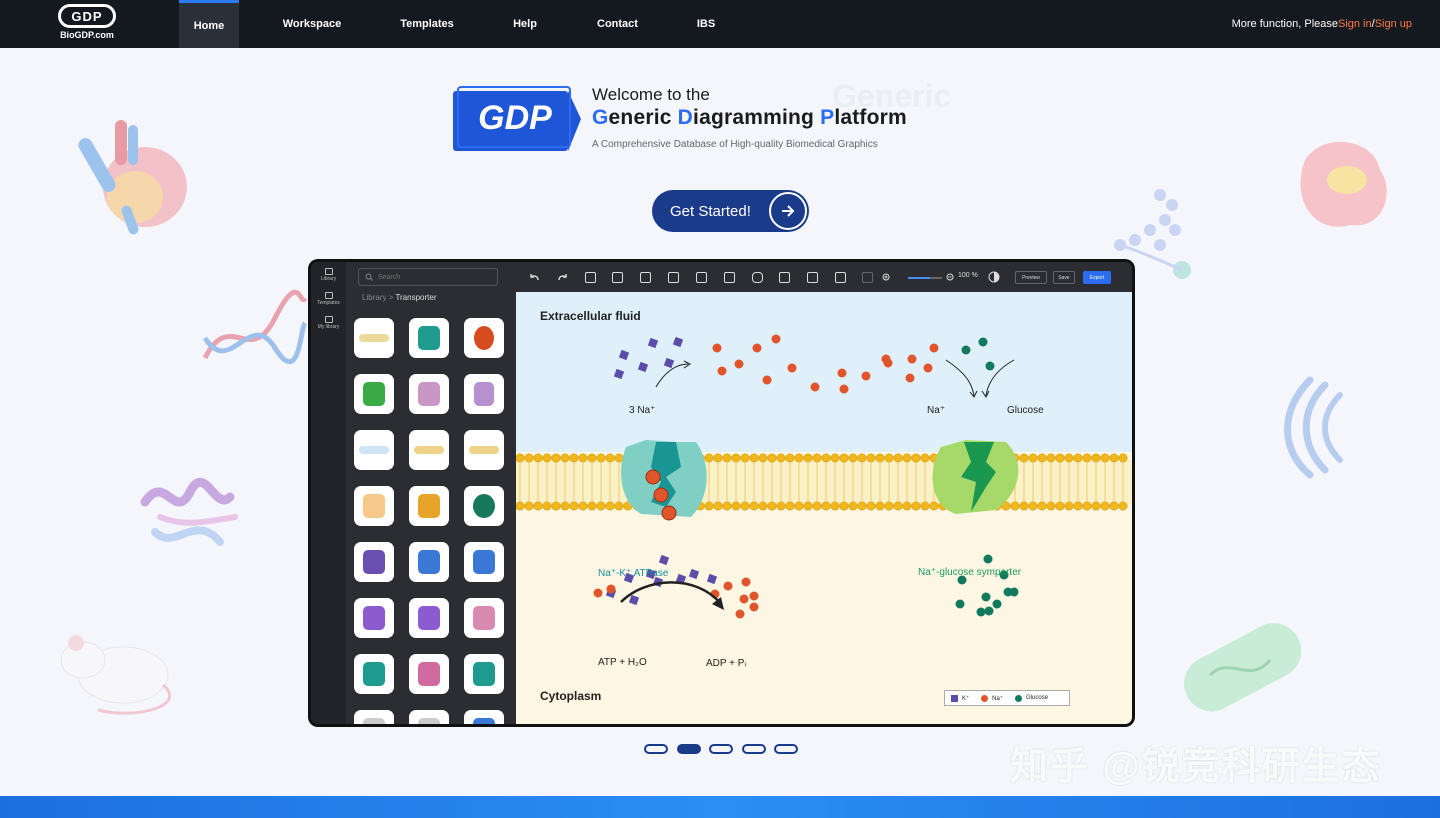  Describe the element at coordinates (950, 277) in the screenshot. I see `zoom-out-icon` at that location.